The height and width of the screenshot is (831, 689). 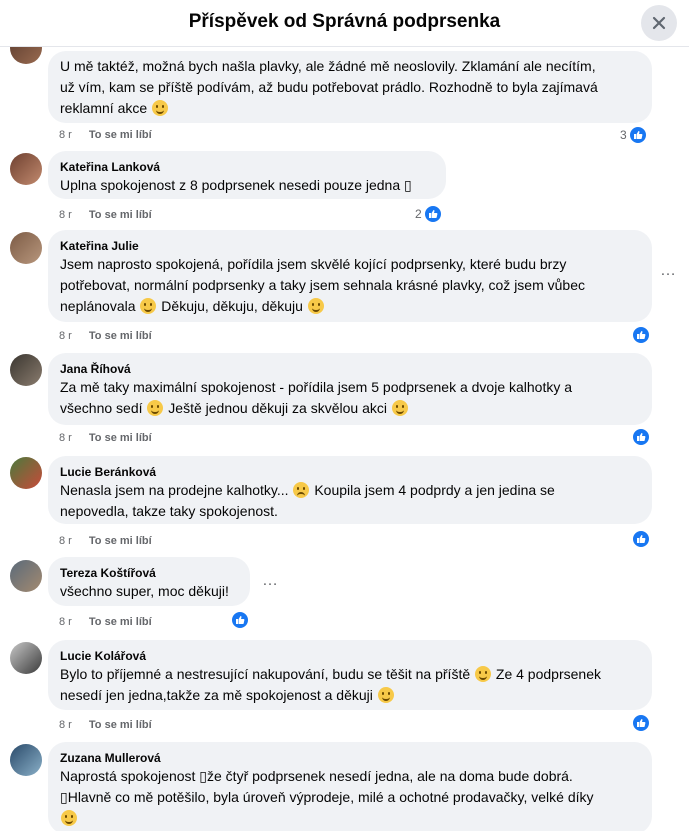 I want to click on comment-author: Kateřina Julie, so click(x=350, y=246).